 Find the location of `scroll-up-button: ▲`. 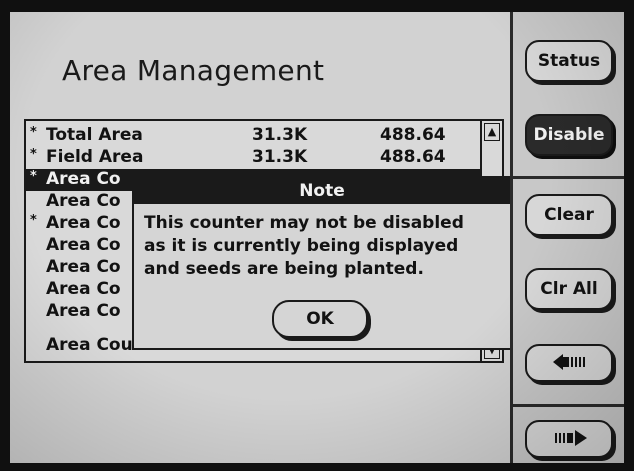

scroll-up-button: ▲ is located at coordinates (492, 132).